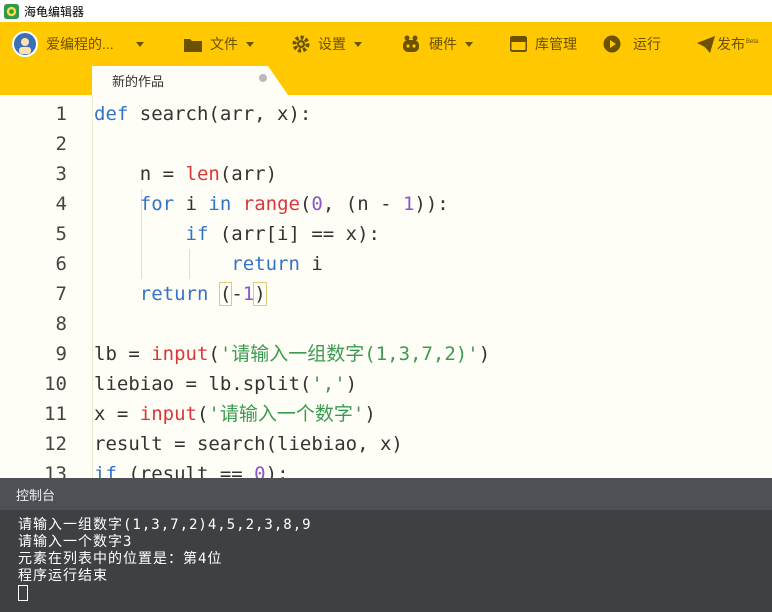  Describe the element at coordinates (61, 174) in the screenshot. I see `line-number: 3` at that location.